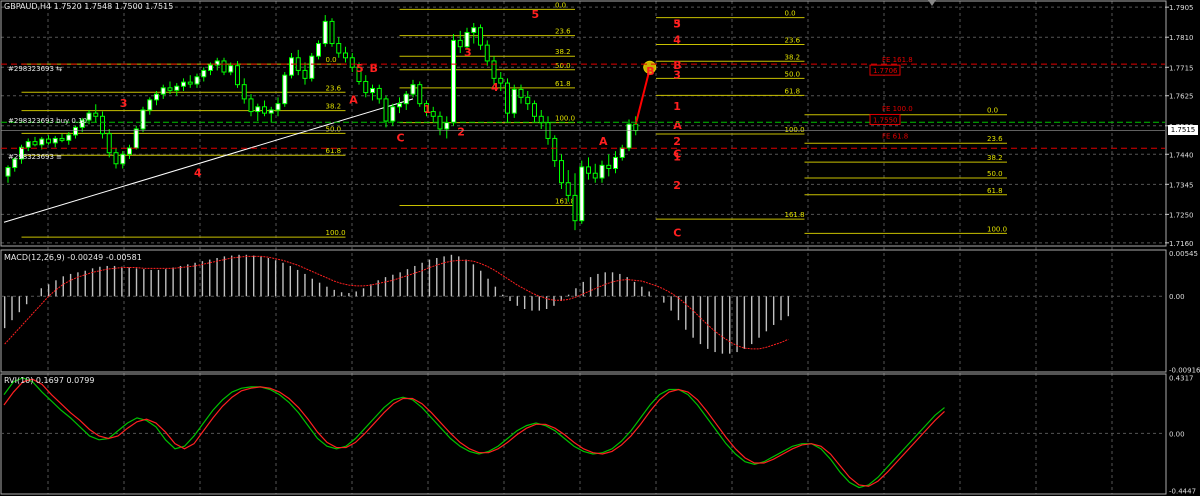 The height and width of the screenshot is (496, 1200). I want to click on macd-tick-label: 0.00545, so click(1183, 254).